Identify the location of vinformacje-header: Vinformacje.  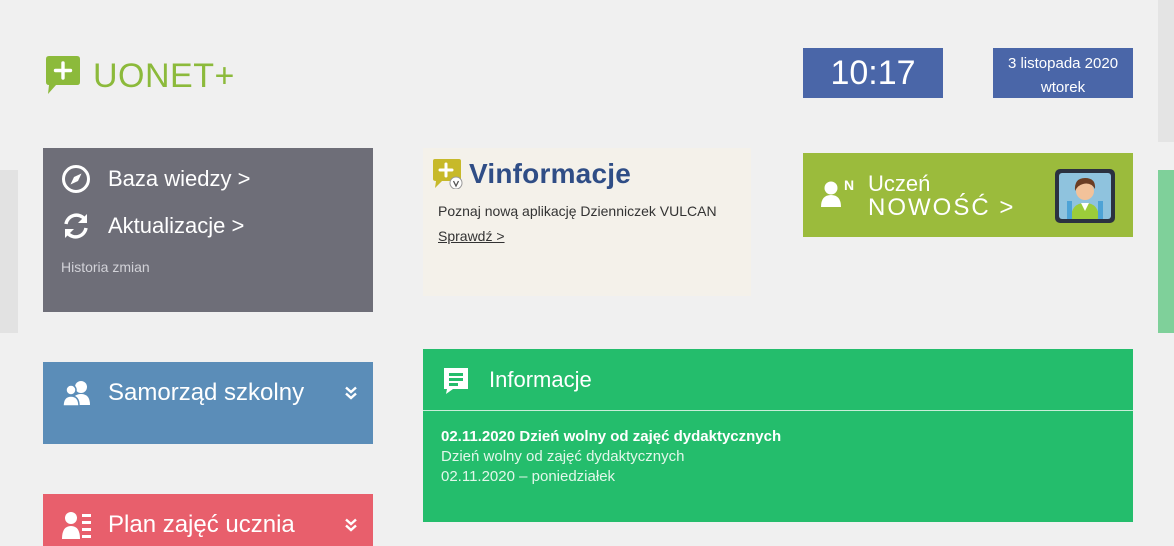
(532, 174).